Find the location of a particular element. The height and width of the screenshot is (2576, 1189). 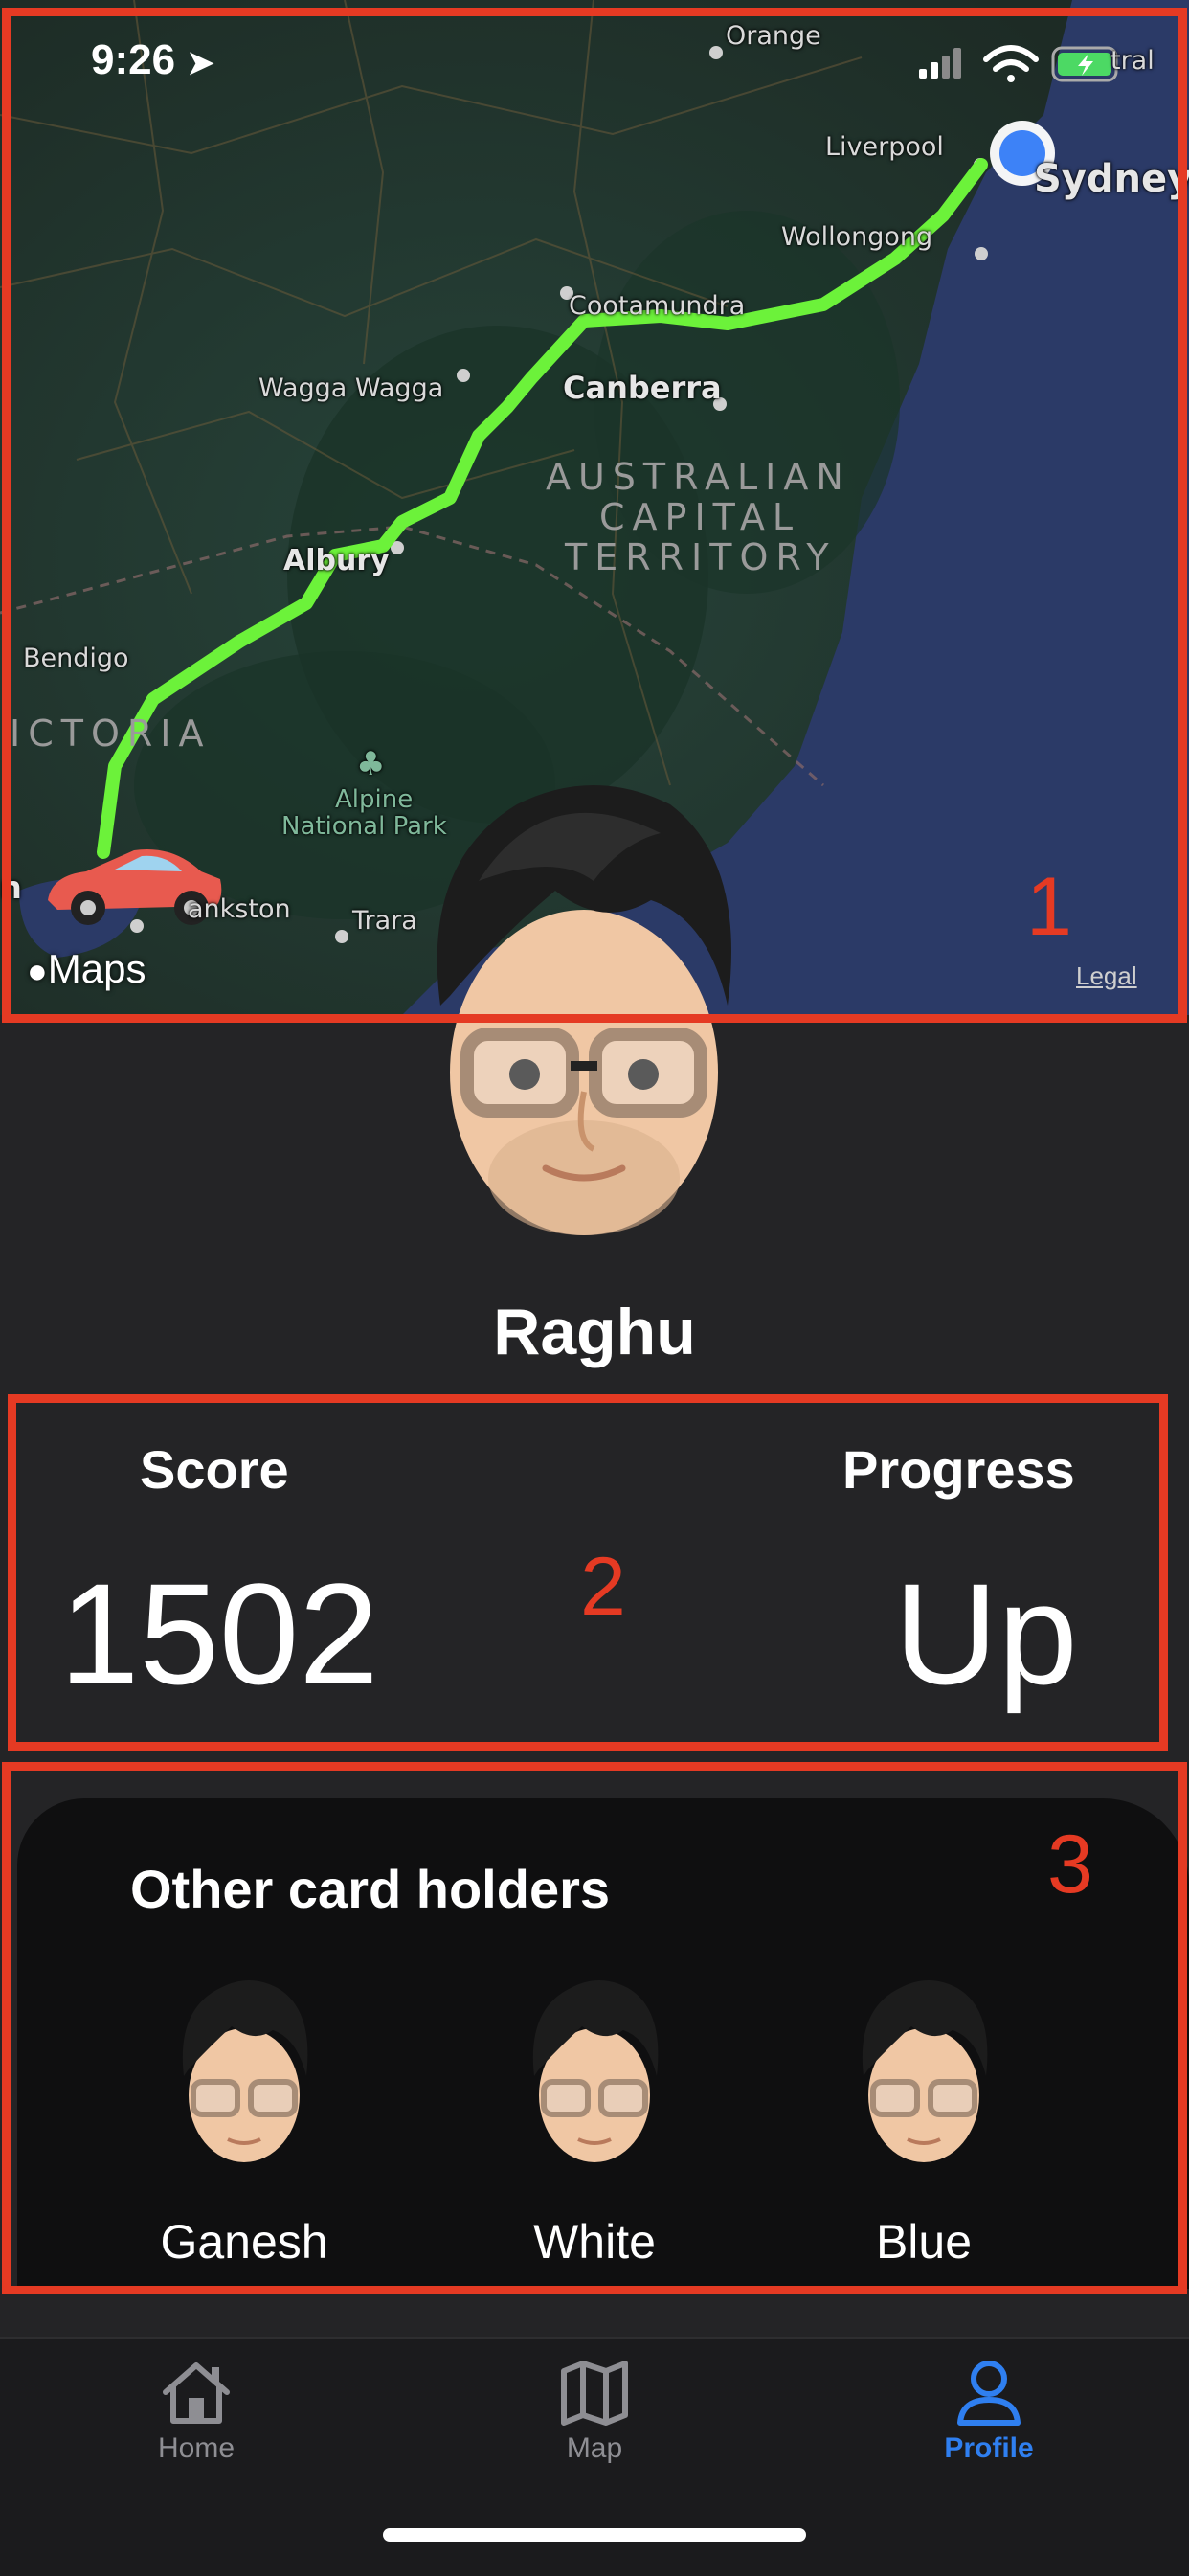

house-icon is located at coordinates (196, 2393).